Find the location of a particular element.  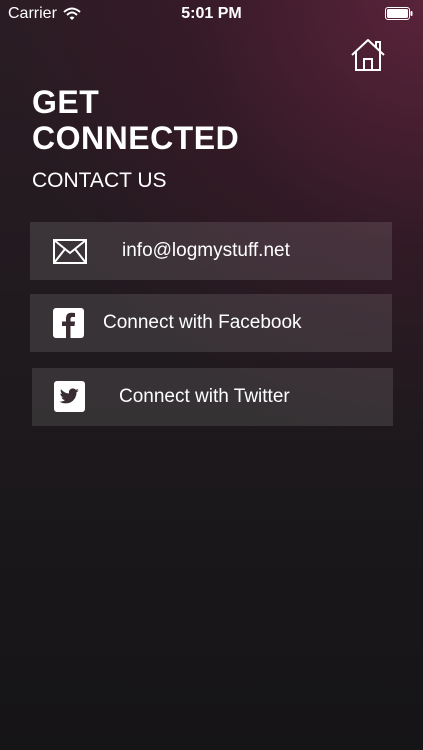

battery-full-icon is located at coordinates (399, 13).